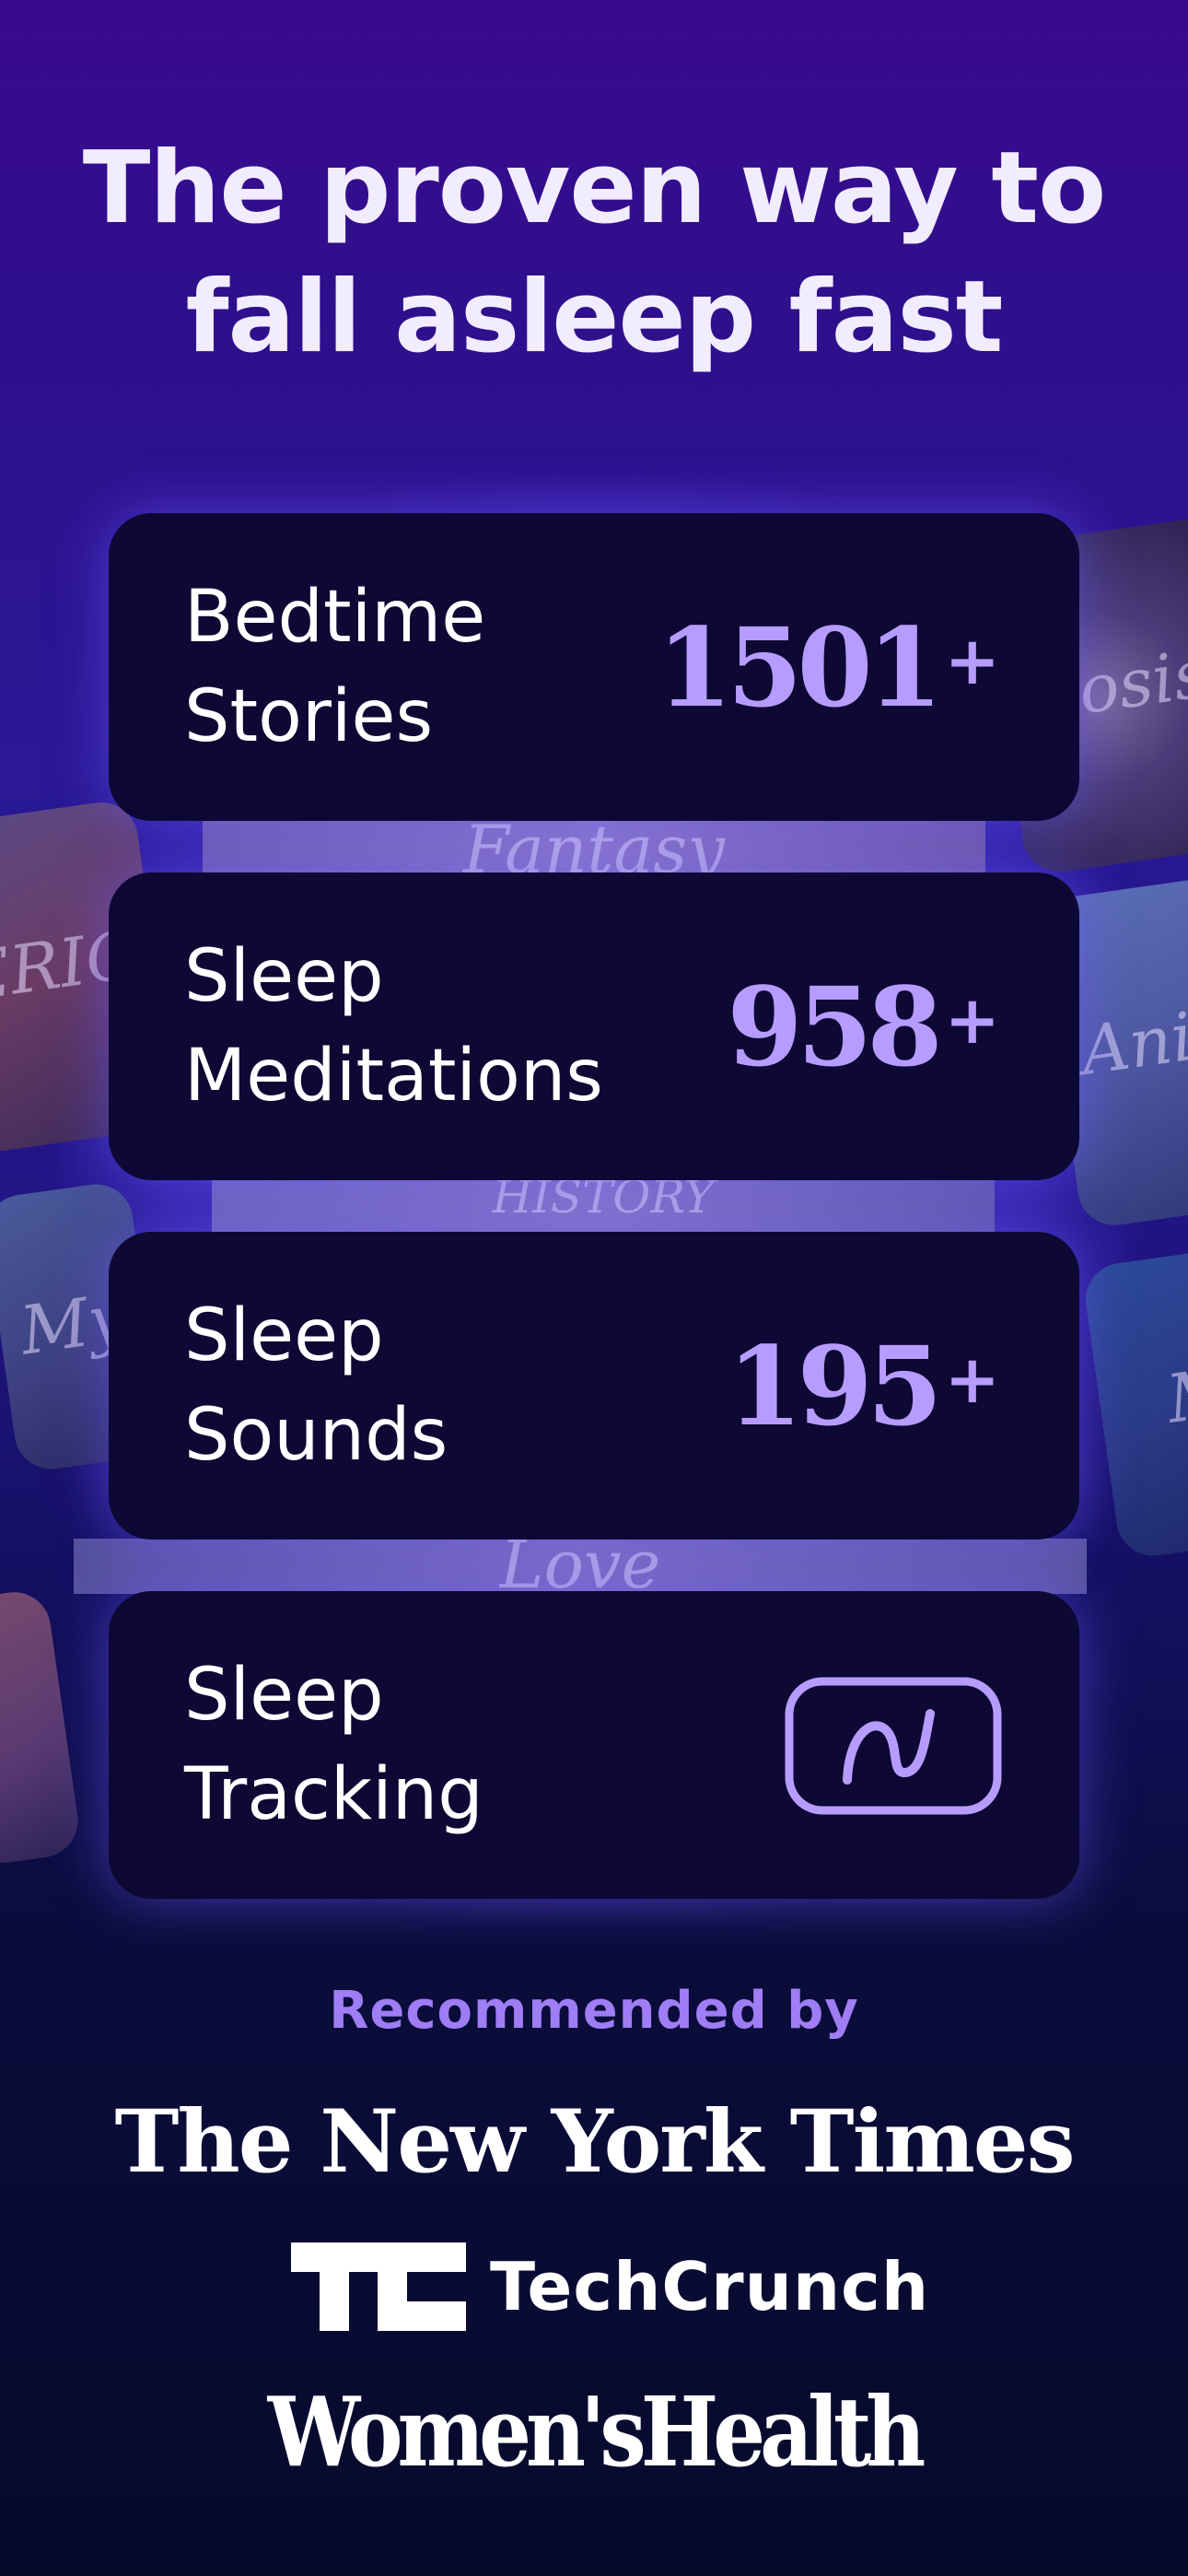 The image size is (1188, 2576). What do you see at coordinates (316, 1385) in the screenshot?
I see `feature-title: Sleep Sounds` at bounding box center [316, 1385].